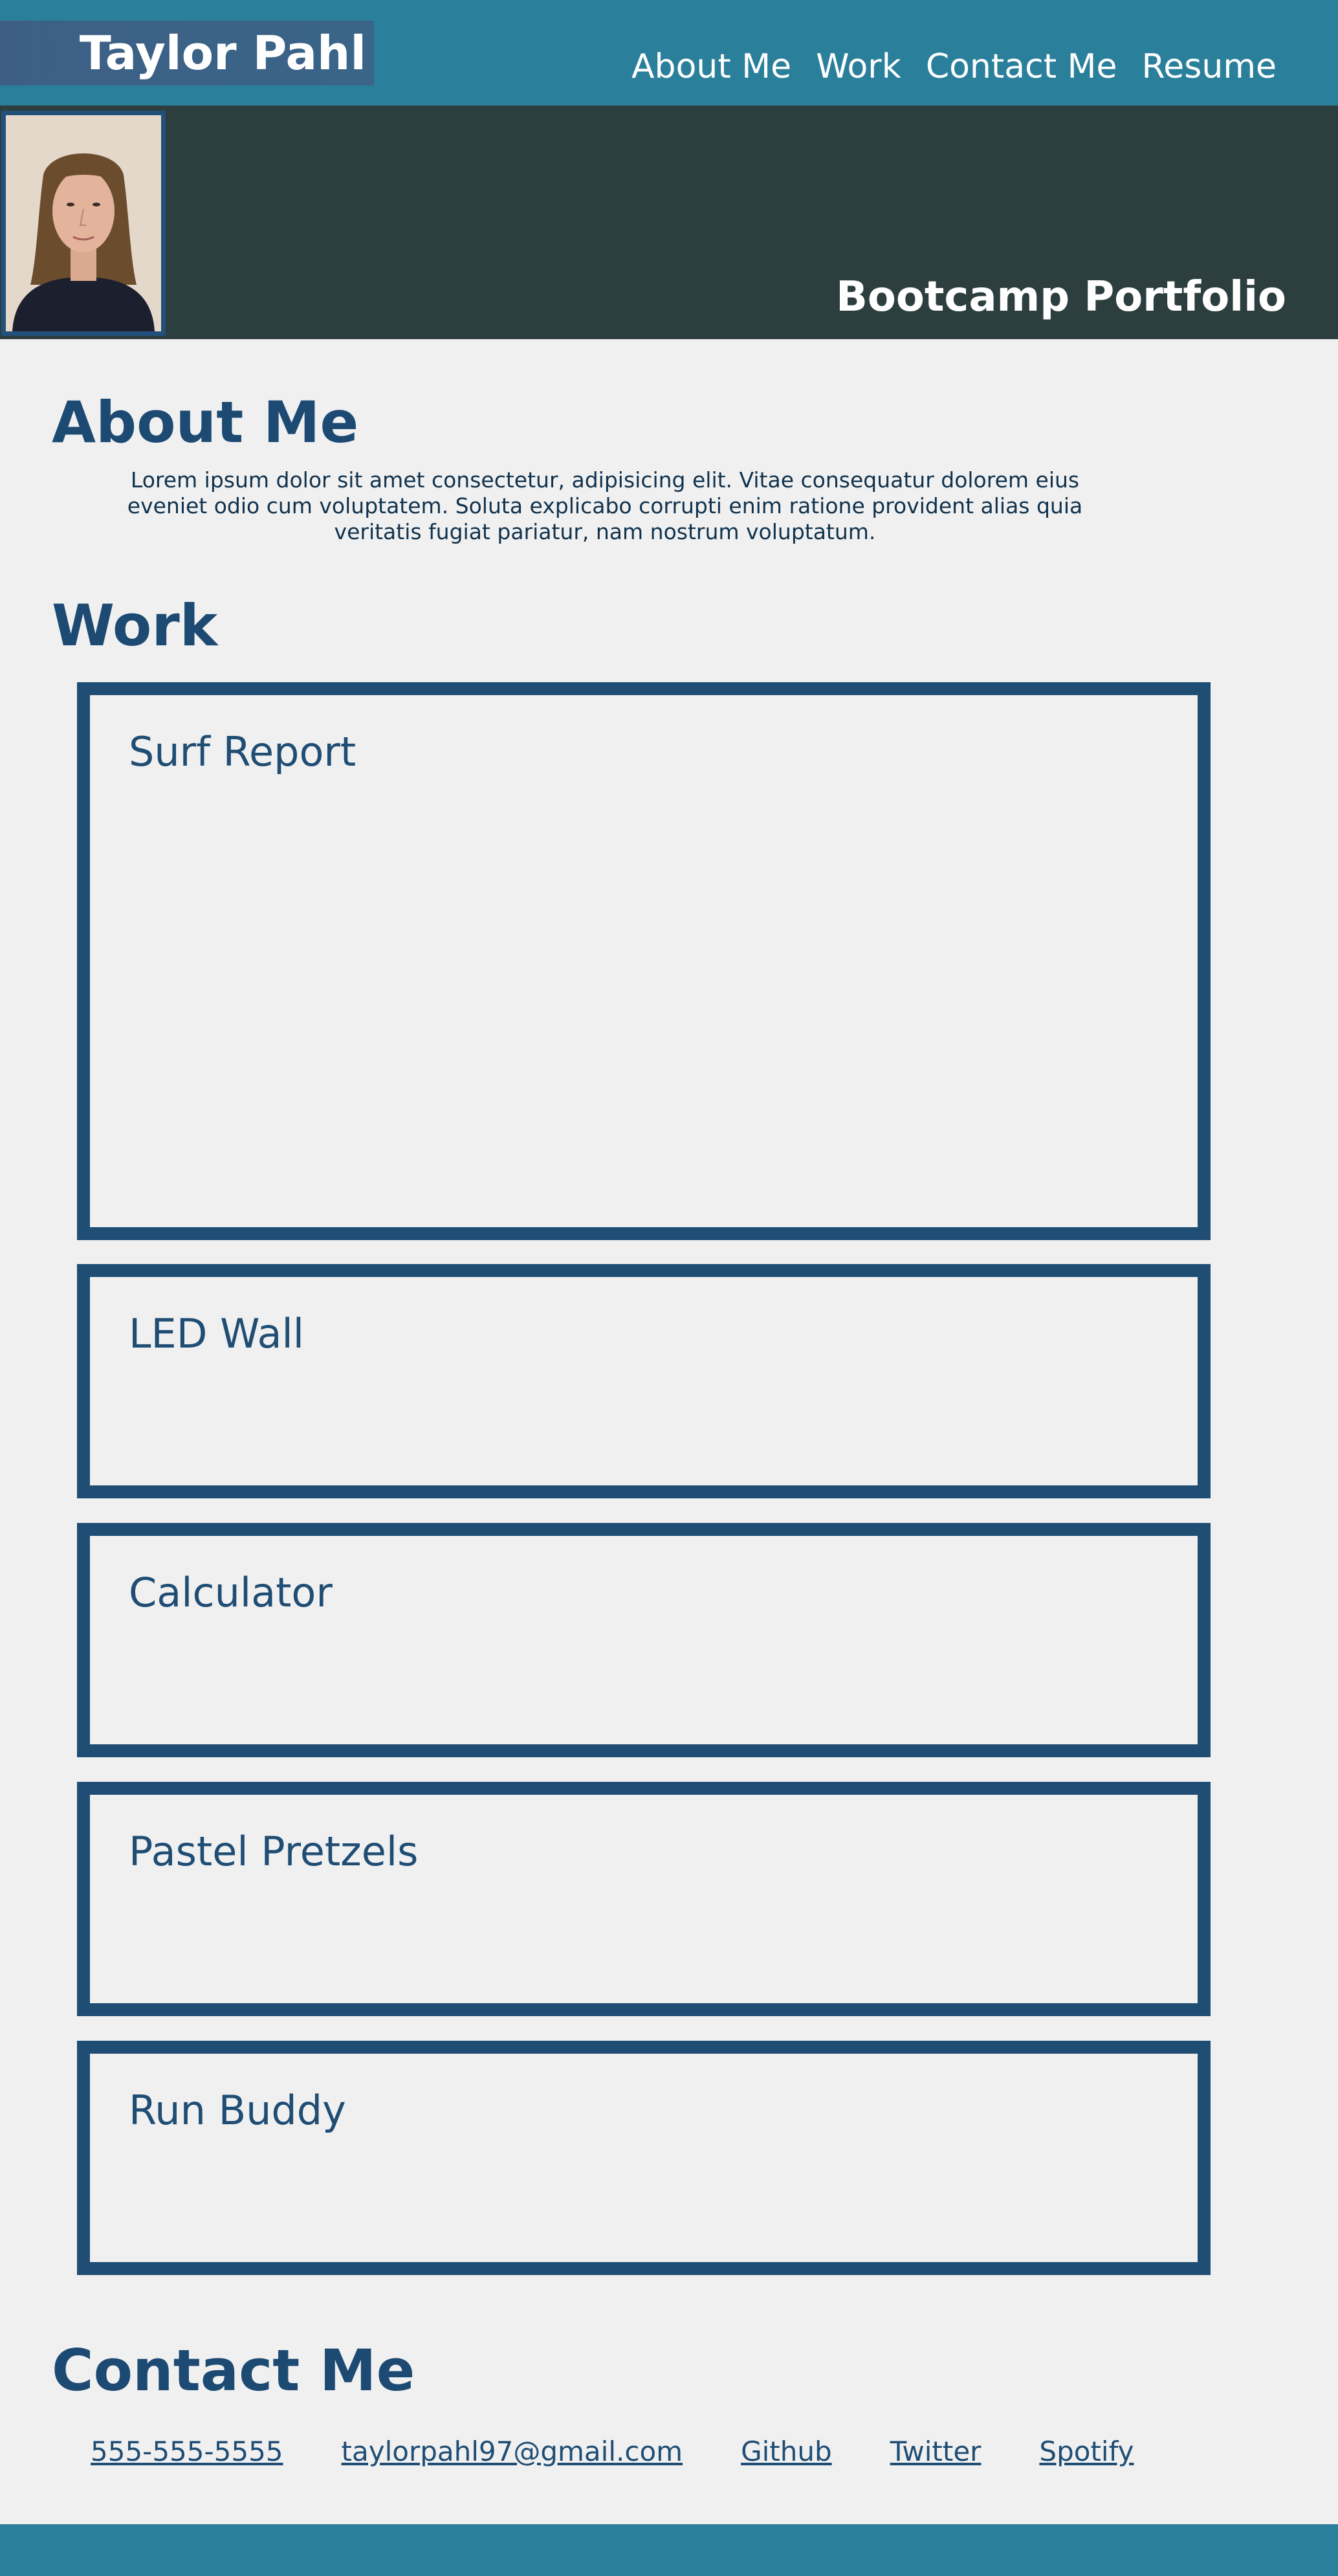 The width and height of the screenshot is (1338, 2576). What do you see at coordinates (1021, 66) in the screenshot?
I see `nav-link-contact-me: Contact Me` at bounding box center [1021, 66].